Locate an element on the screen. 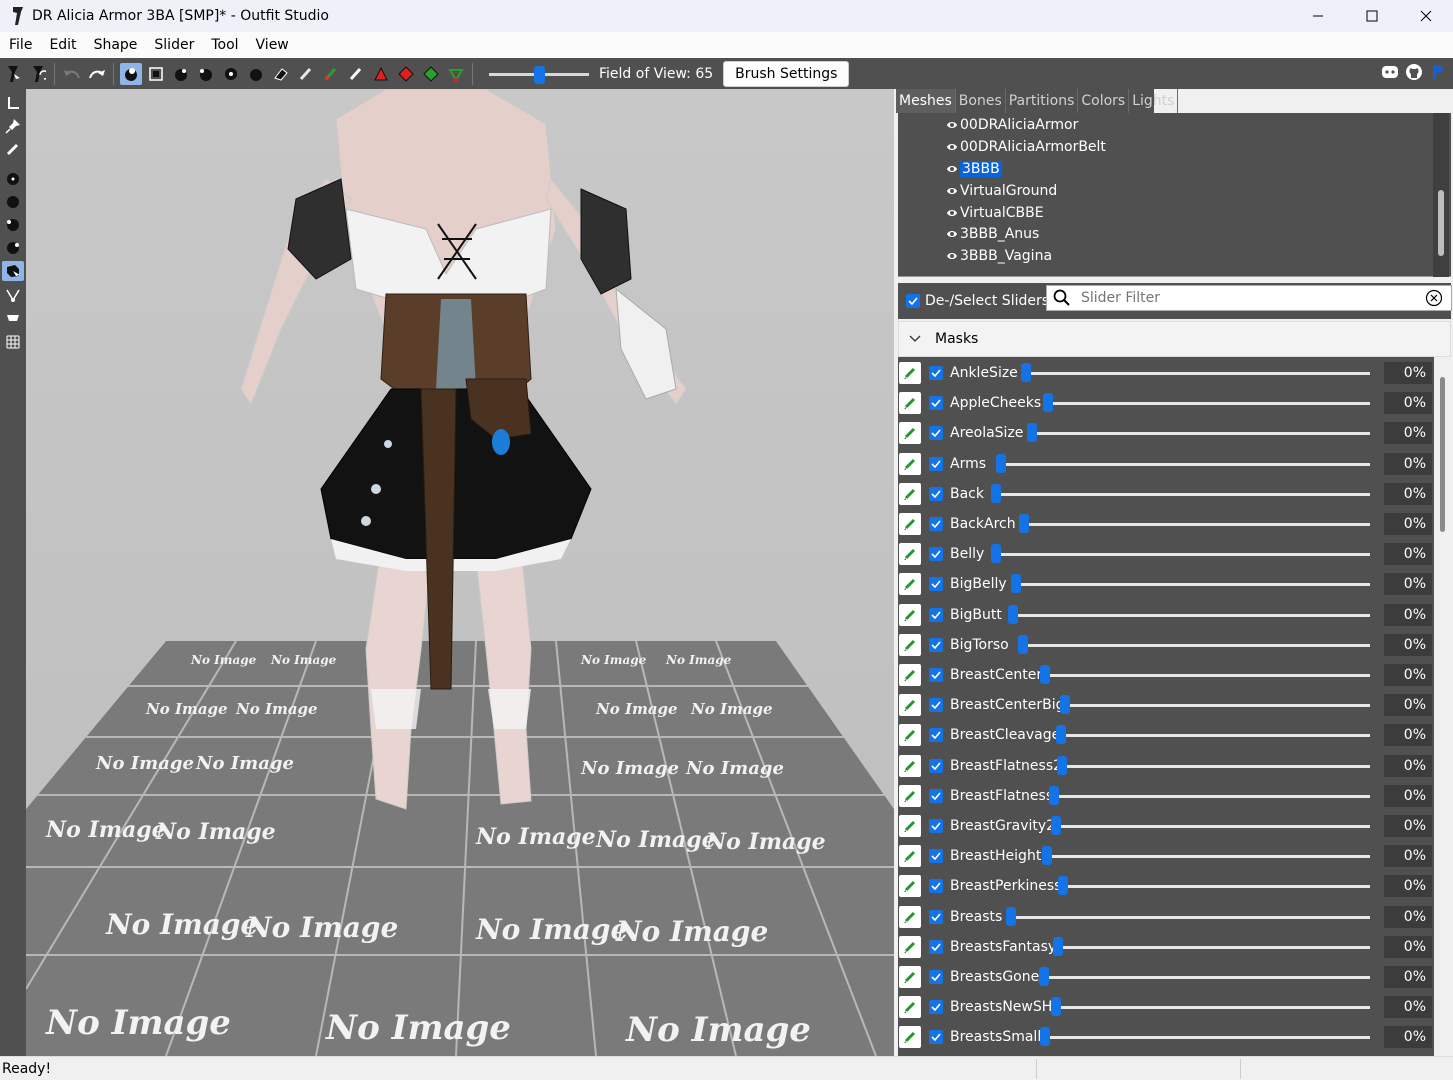 The width and height of the screenshot is (1453, 1080). slider-list-scrollbar is located at coordinates (1442, 706).